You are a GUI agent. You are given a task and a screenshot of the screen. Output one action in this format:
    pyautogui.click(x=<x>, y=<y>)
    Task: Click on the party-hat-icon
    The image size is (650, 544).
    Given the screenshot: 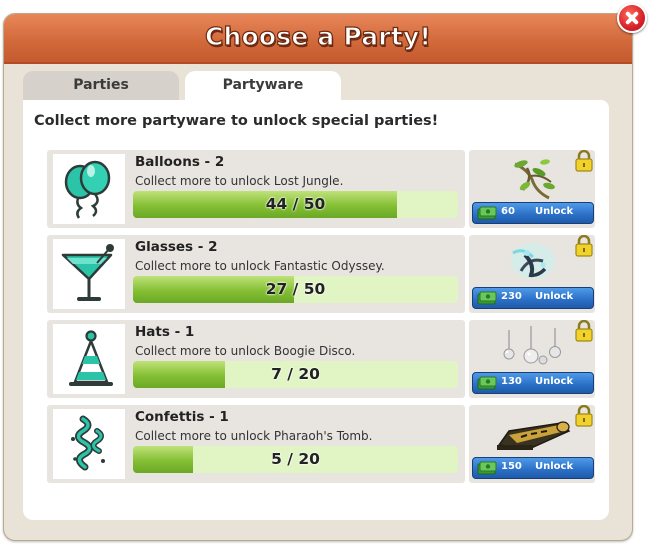 What is the action you would take?
    pyautogui.click(x=91, y=358)
    